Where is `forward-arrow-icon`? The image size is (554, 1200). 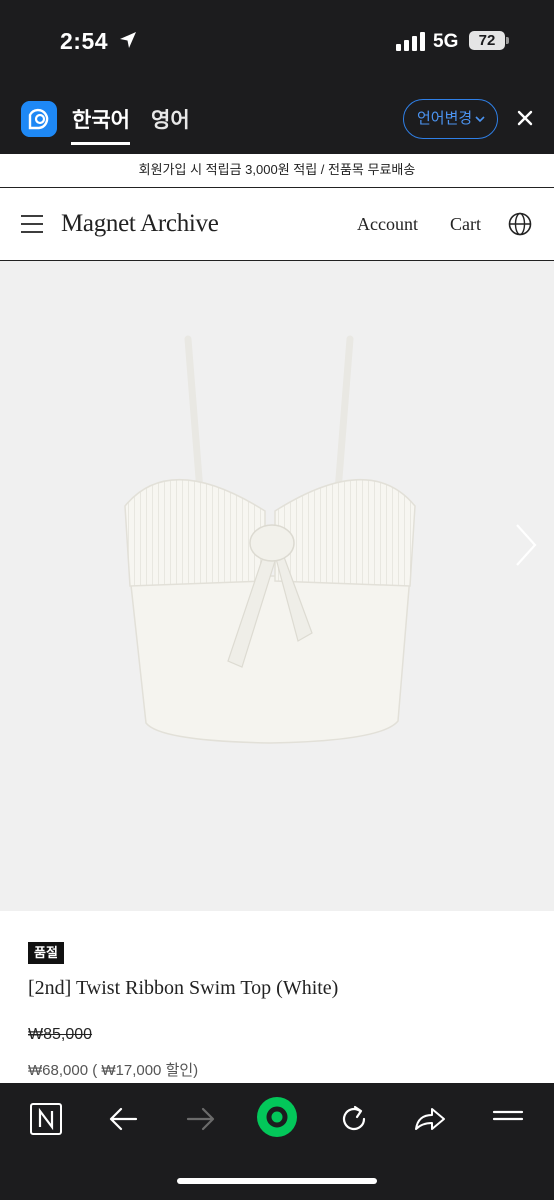 forward-arrow-icon is located at coordinates (200, 1119).